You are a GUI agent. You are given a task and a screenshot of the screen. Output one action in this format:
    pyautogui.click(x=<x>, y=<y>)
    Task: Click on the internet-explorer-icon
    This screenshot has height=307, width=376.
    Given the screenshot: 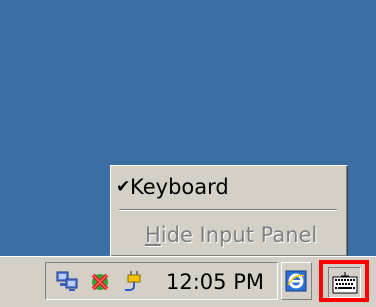 What is the action you would take?
    pyautogui.click(x=296, y=283)
    